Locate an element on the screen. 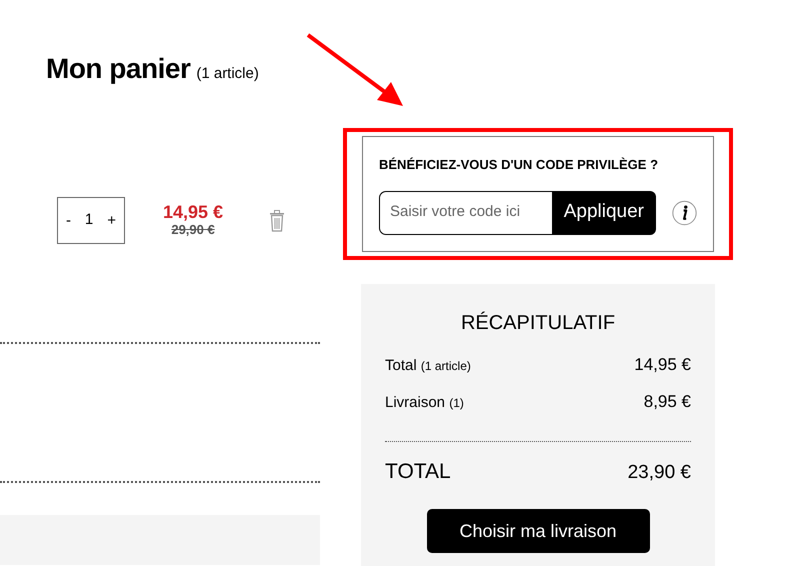 The image size is (793, 566). summary-amount: 8,95 € is located at coordinates (667, 402).